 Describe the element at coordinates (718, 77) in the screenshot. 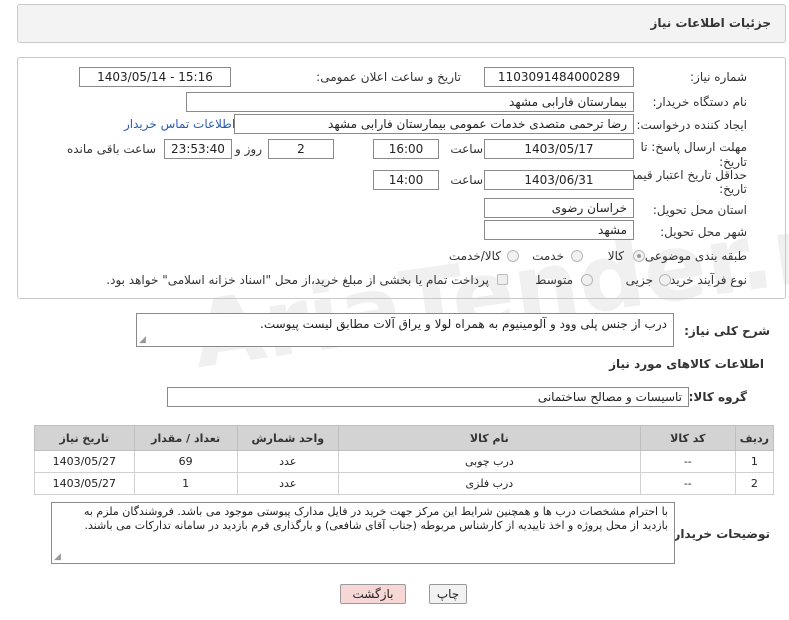

I see `need-number-label: شماره نیاز:` at that location.